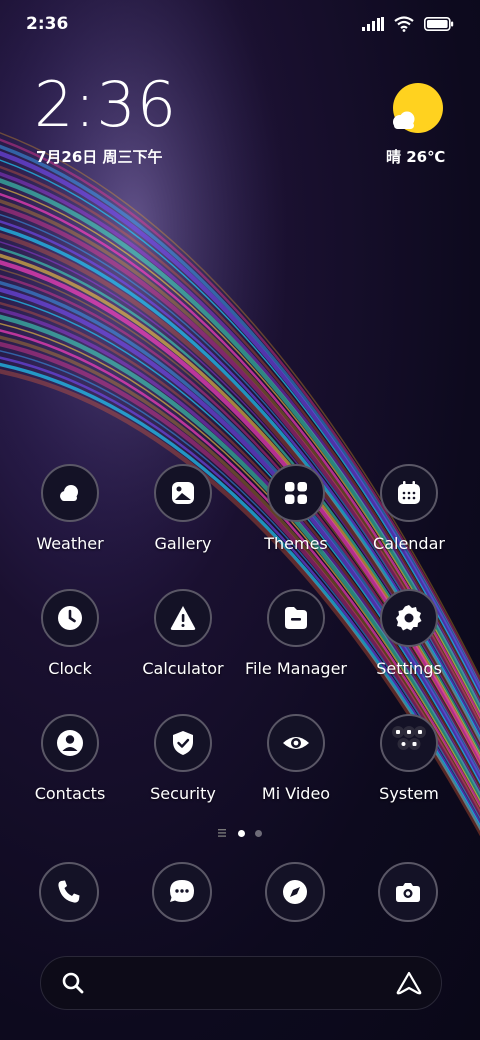 This screenshot has width=480, height=1040. I want to click on app-file-manager: File Manager, so click(296, 633).